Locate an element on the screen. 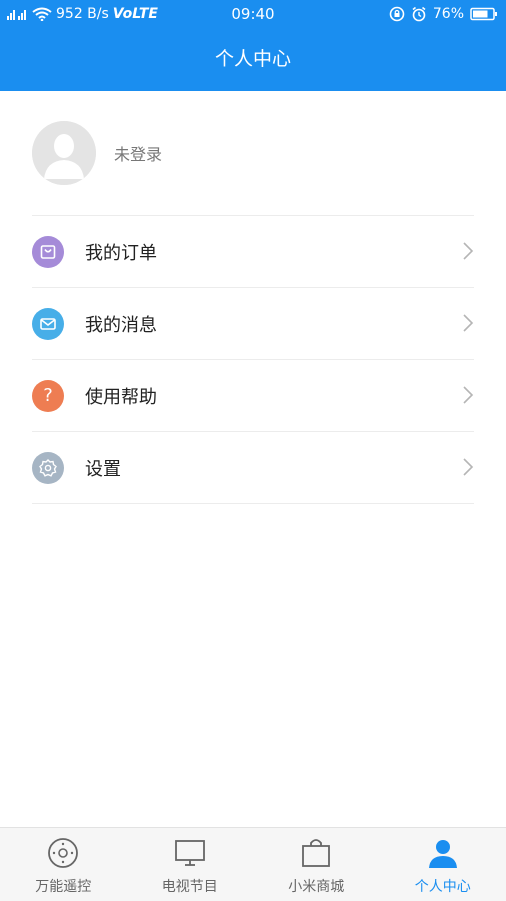 The height and width of the screenshot is (901, 506). menu-item-help: ? 使用帮助 is located at coordinates (253, 395).